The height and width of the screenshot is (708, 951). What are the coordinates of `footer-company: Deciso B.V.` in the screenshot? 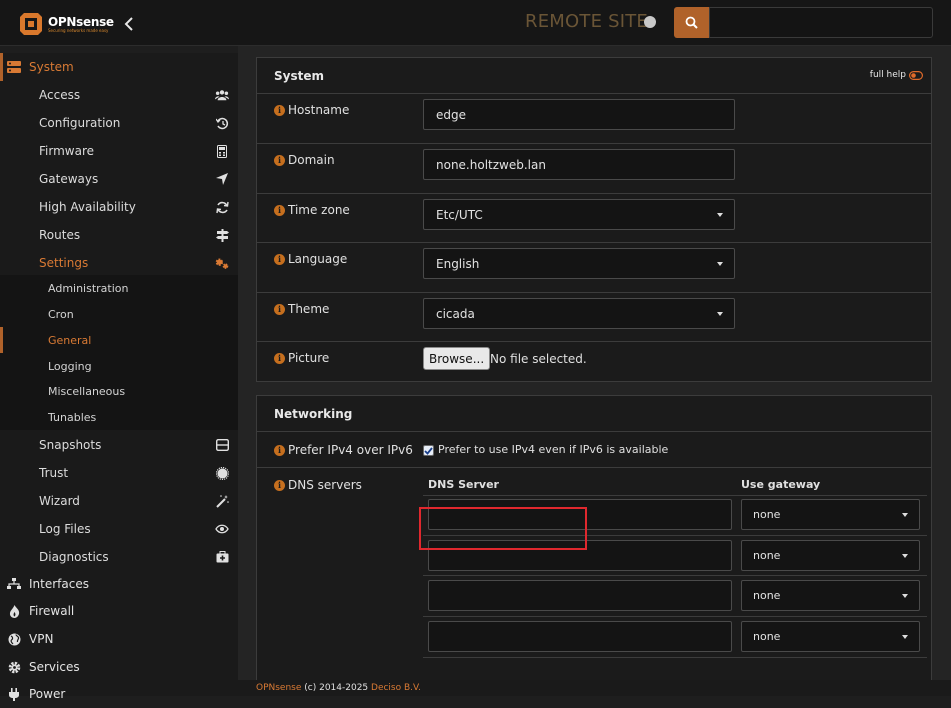 It's located at (396, 688).